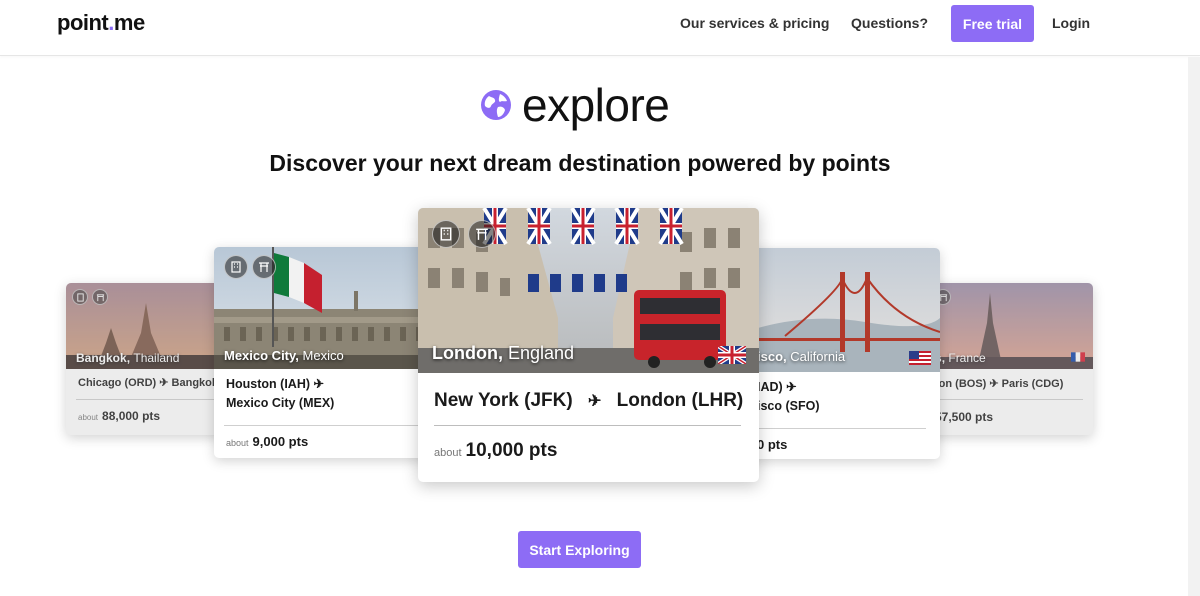  Describe the element at coordinates (680, 329) in the screenshot. I see `red-double-decker-bus` at that location.